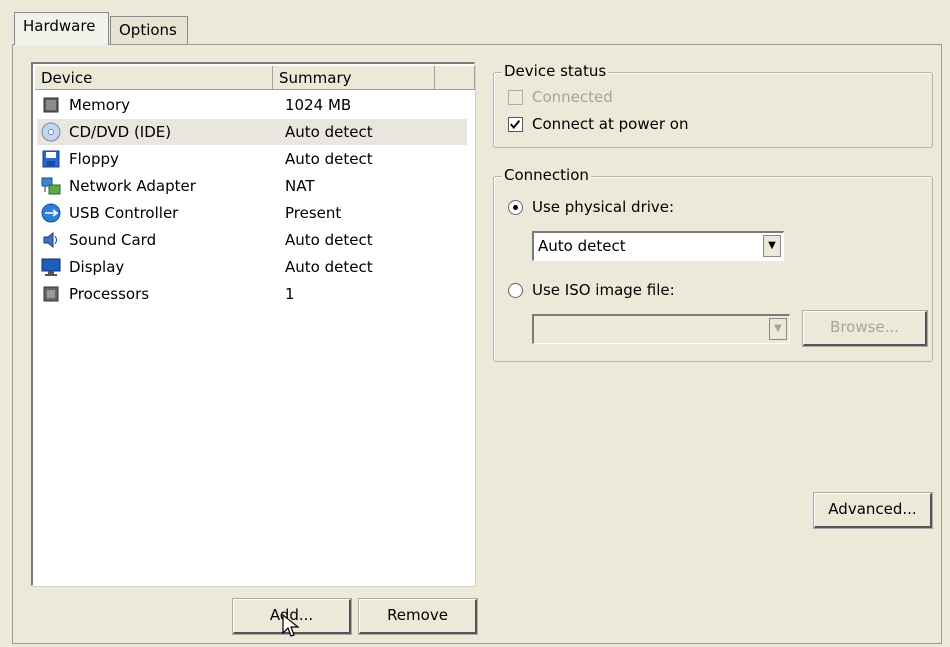 Image resolution: width=950 pixels, height=647 pixels. Describe the element at coordinates (603, 207) in the screenshot. I see `use-physical-drive-label: Use physical drive:` at that location.